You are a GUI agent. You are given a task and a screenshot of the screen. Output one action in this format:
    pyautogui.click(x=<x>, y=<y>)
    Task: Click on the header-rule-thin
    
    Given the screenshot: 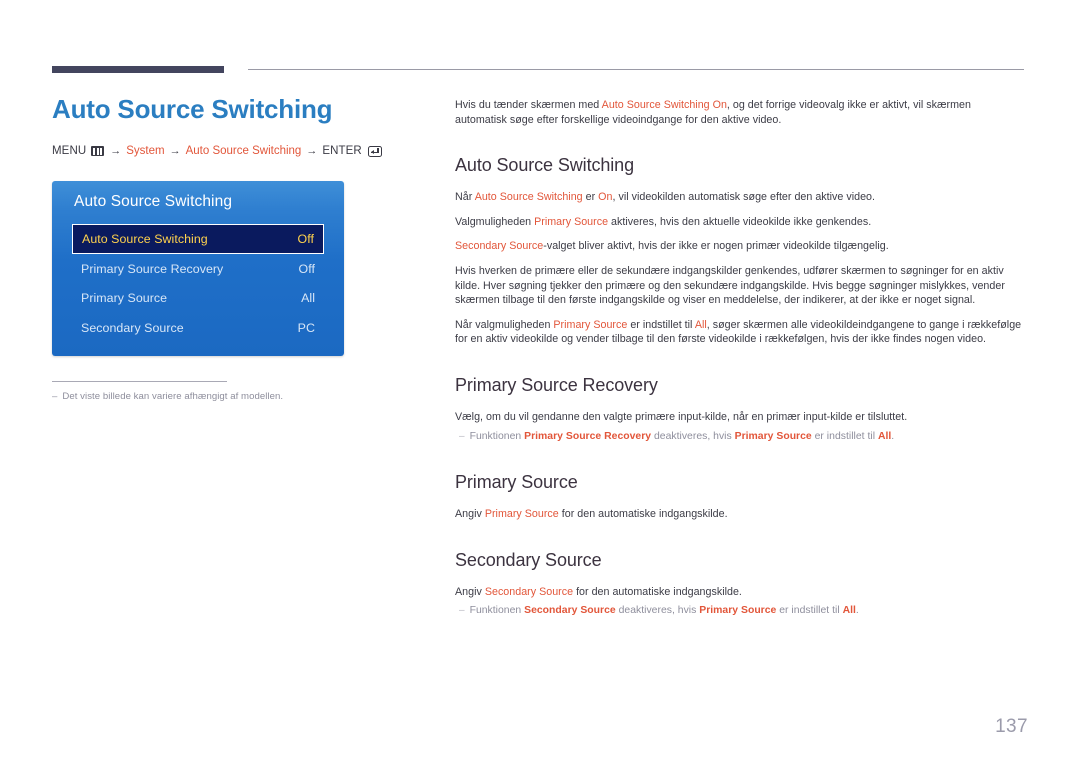 What is the action you would take?
    pyautogui.click(x=636, y=69)
    